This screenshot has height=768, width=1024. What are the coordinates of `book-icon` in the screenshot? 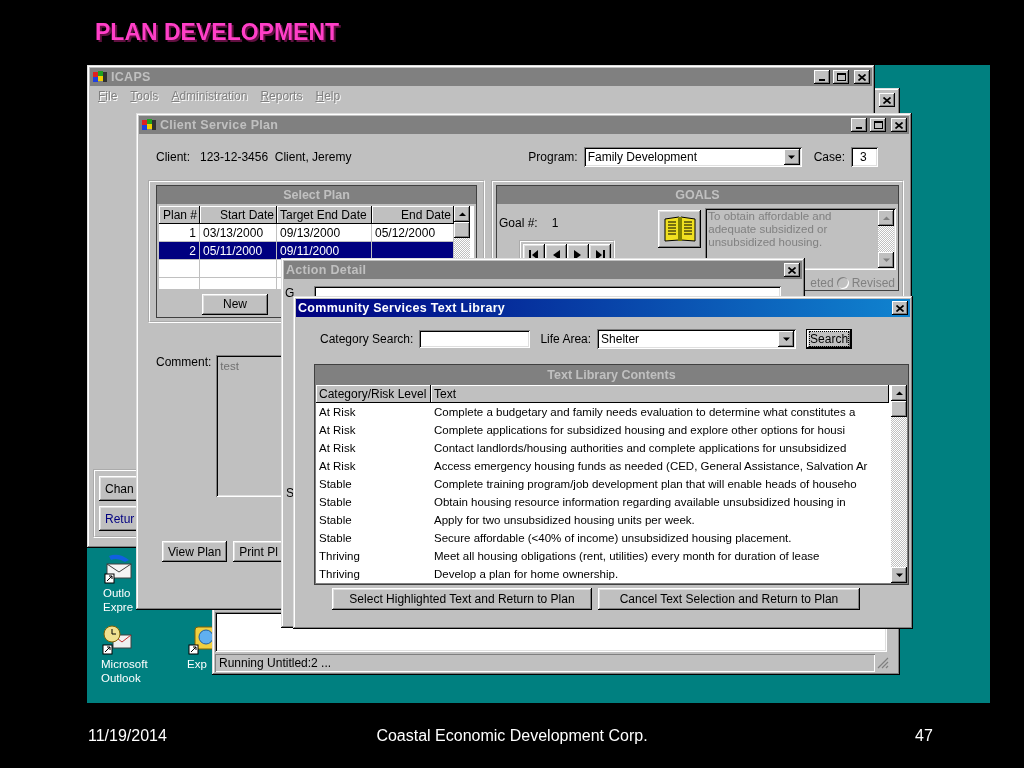 It's located at (679, 229).